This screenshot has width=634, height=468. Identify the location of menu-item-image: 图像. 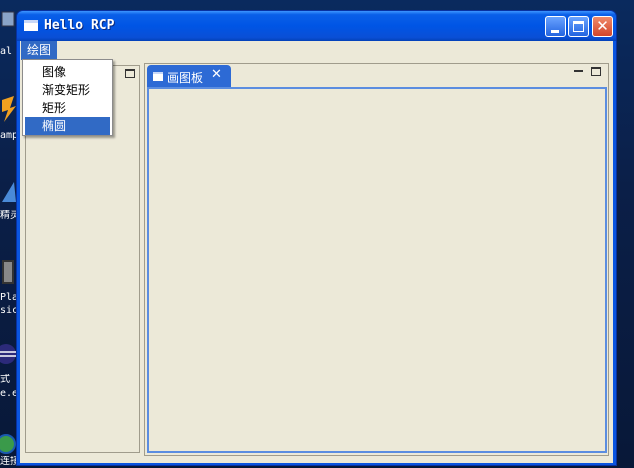
(67, 72).